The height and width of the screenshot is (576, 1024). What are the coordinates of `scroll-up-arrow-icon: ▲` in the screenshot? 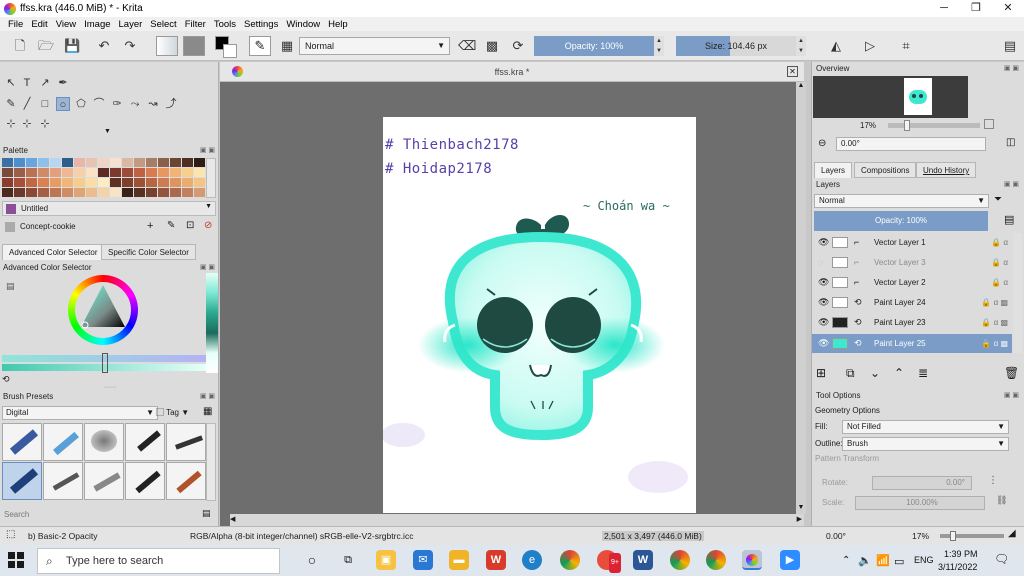 It's located at (801, 87).